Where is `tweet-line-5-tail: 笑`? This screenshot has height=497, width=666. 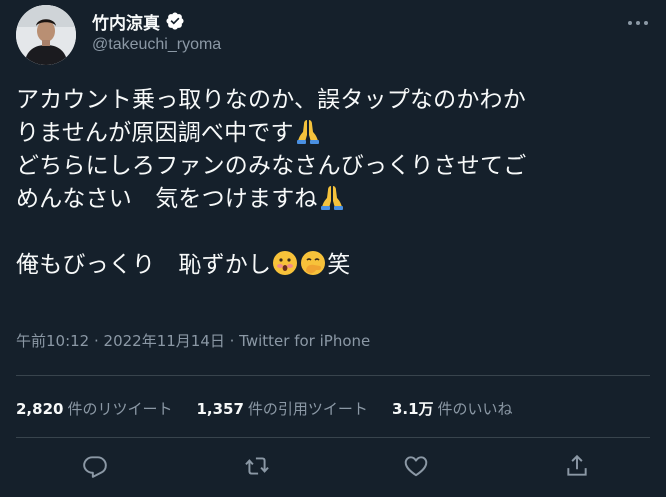 tweet-line-5-tail: 笑 is located at coordinates (339, 265).